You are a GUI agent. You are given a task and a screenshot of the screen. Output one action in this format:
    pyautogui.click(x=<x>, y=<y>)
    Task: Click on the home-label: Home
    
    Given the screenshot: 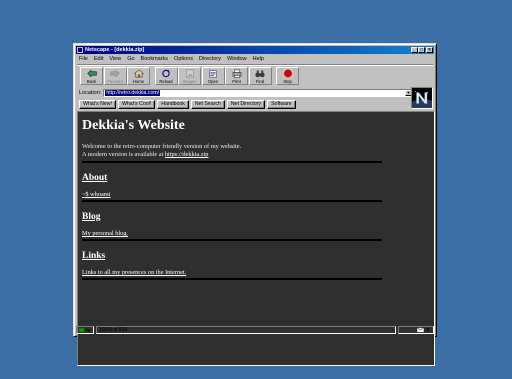 What is the action you would take?
    pyautogui.click(x=138, y=81)
    